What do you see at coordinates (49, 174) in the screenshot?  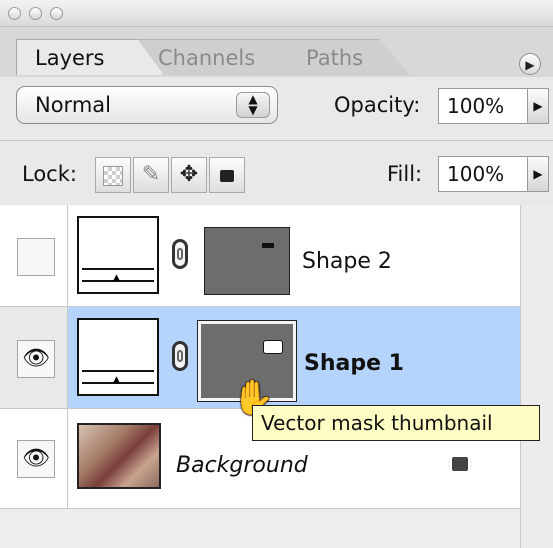 I see `lock-label: Lock:` at bounding box center [49, 174].